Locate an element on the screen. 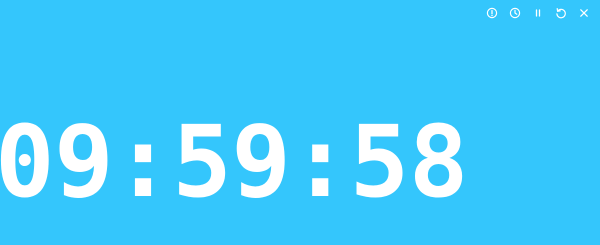 The width and height of the screenshot is (600, 245). close-button is located at coordinates (583, 13).